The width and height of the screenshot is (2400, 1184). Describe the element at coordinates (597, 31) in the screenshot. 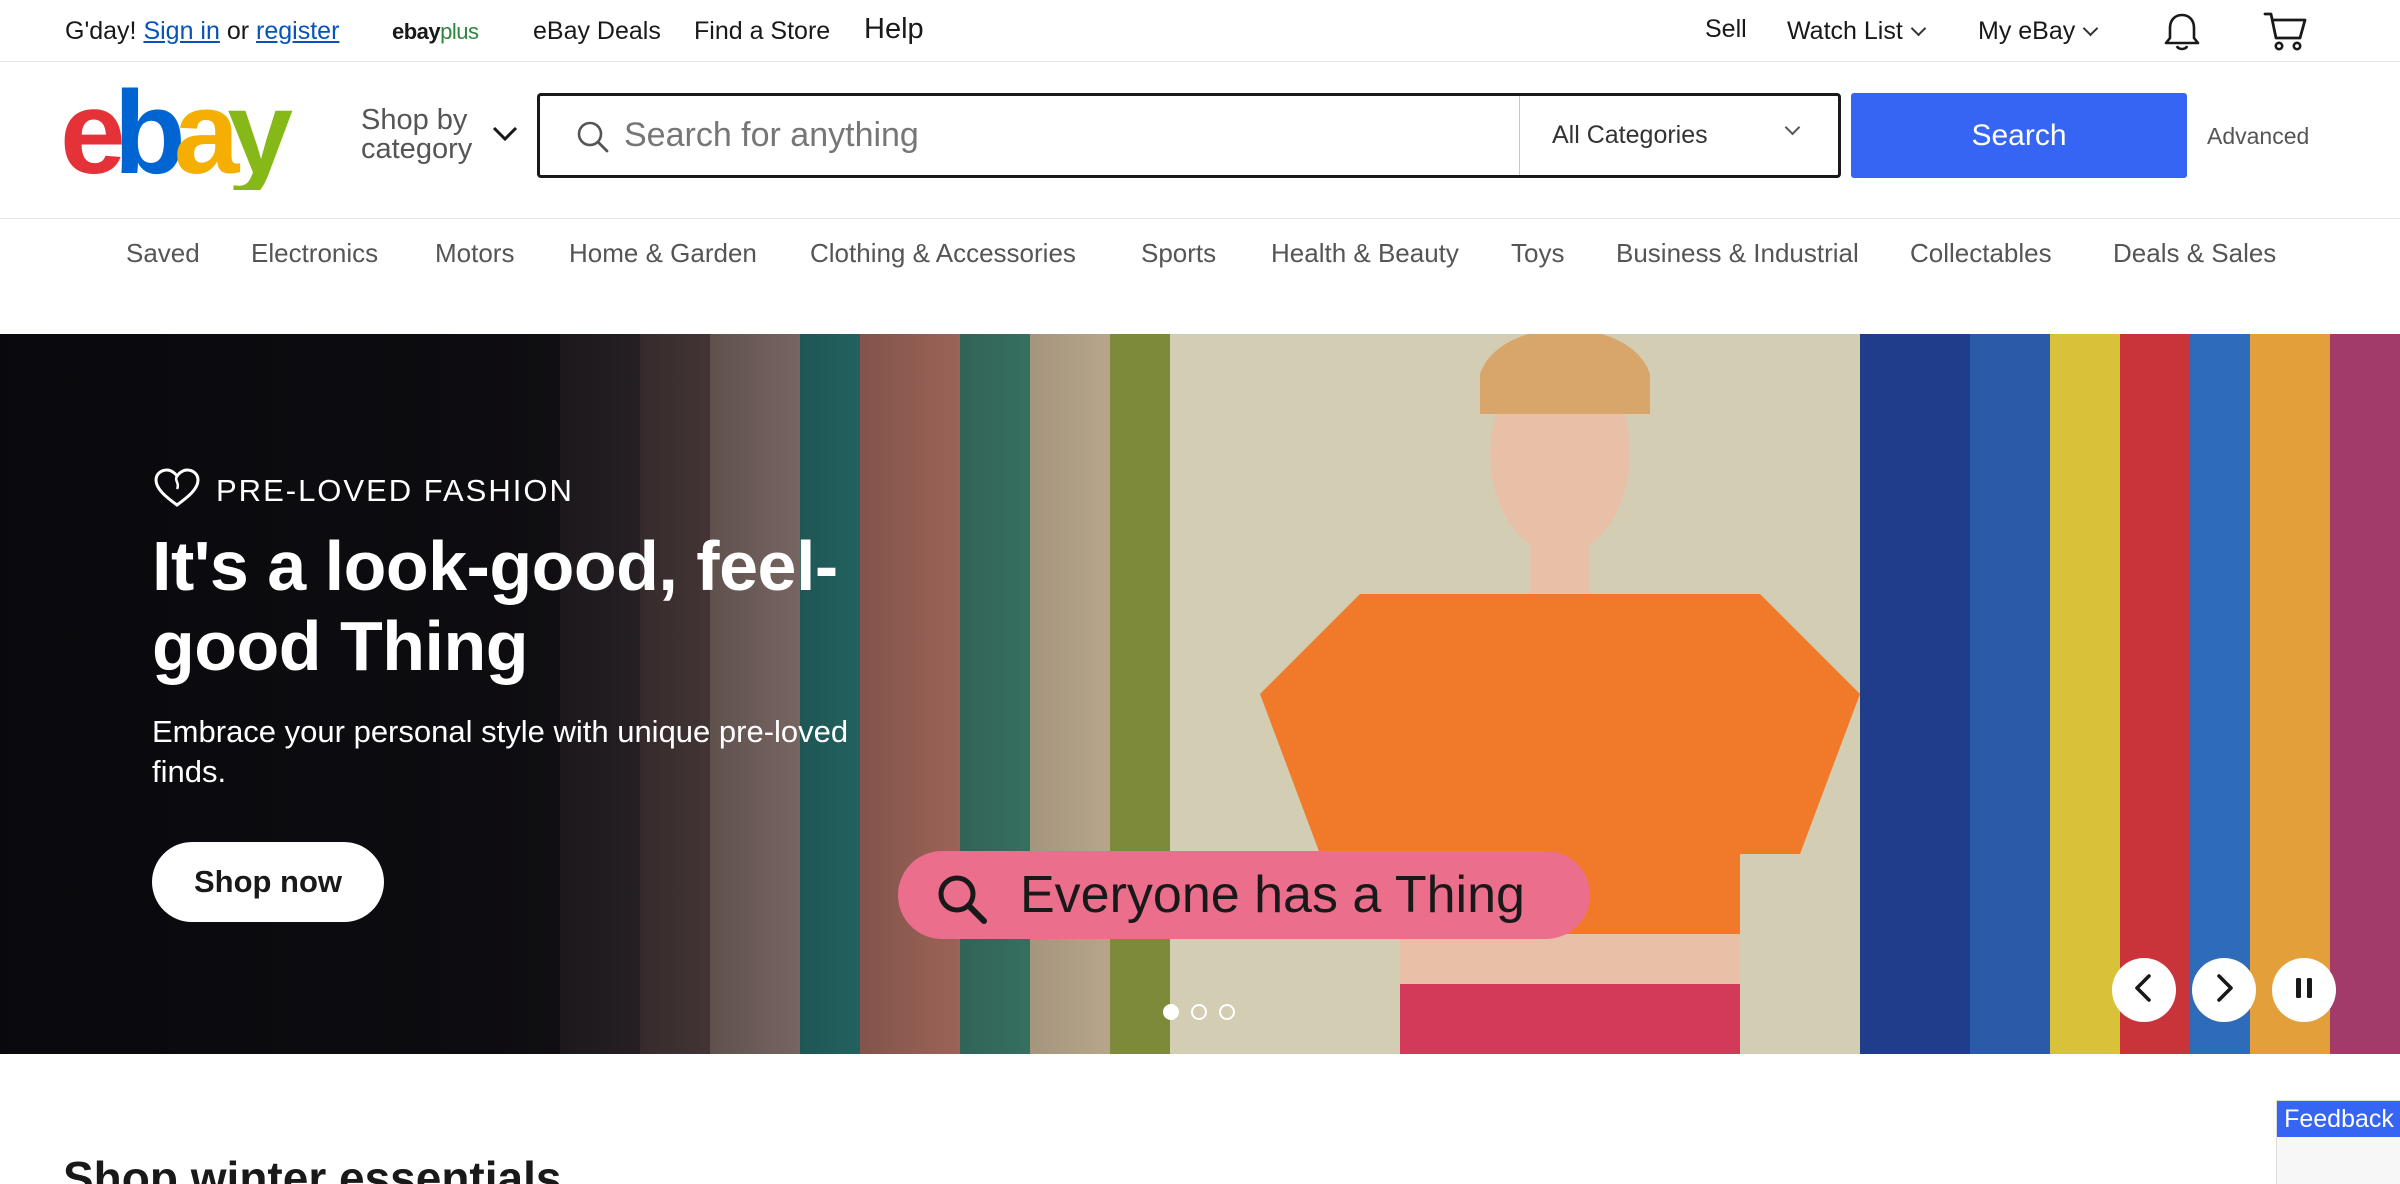

I see `ebay-deals-link: eBay Deals` at that location.